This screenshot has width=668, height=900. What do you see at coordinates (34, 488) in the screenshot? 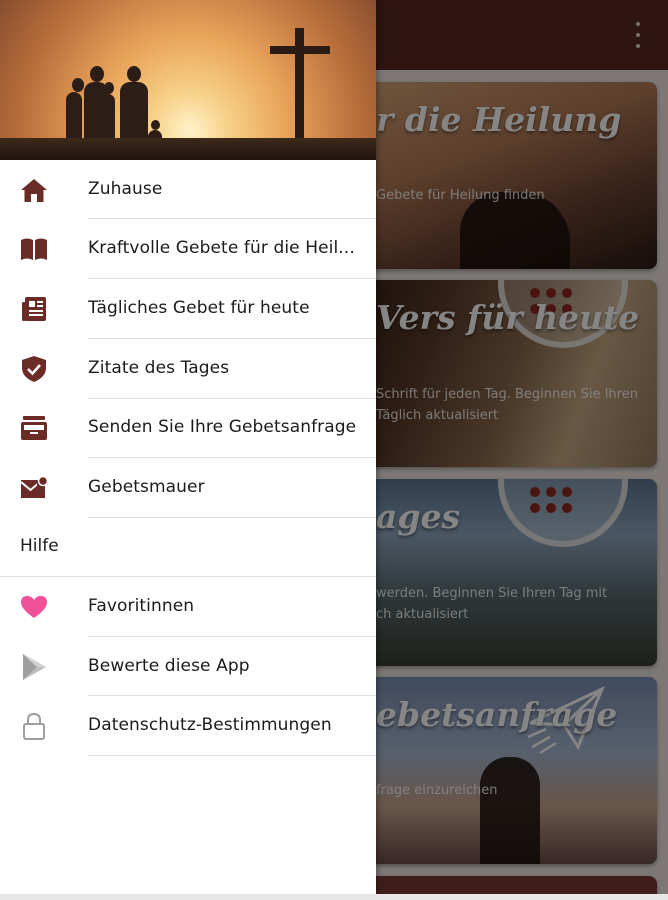
I see `mail-notification-icon` at bounding box center [34, 488].